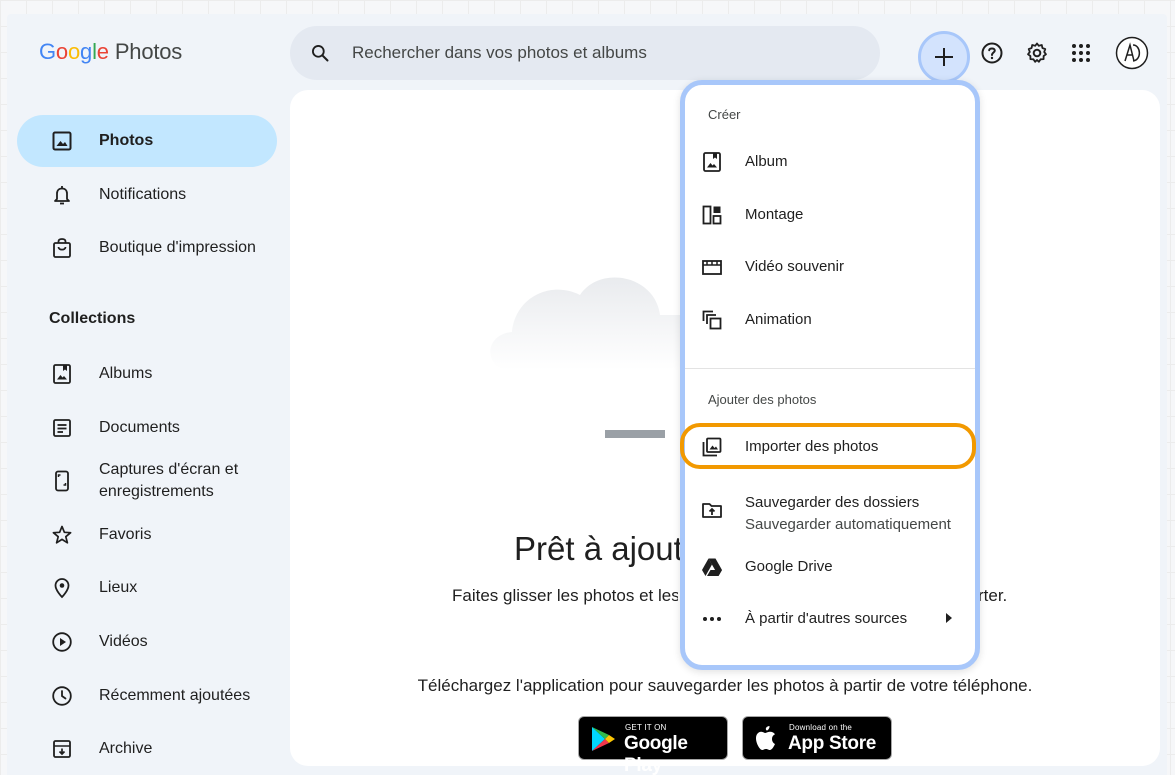 The image size is (1175, 775). What do you see at coordinates (830, 619) in the screenshot?
I see `menu-item-other-sources: À partir d'autres sources` at bounding box center [830, 619].